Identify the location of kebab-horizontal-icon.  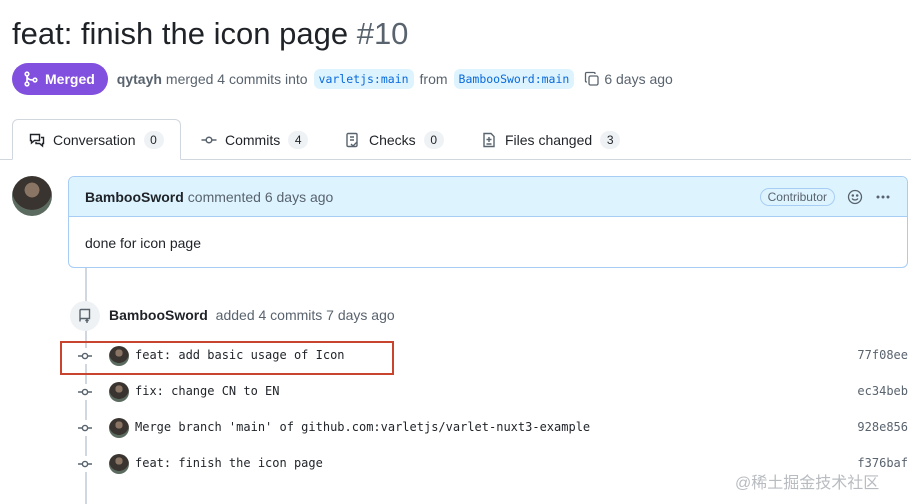
(883, 197).